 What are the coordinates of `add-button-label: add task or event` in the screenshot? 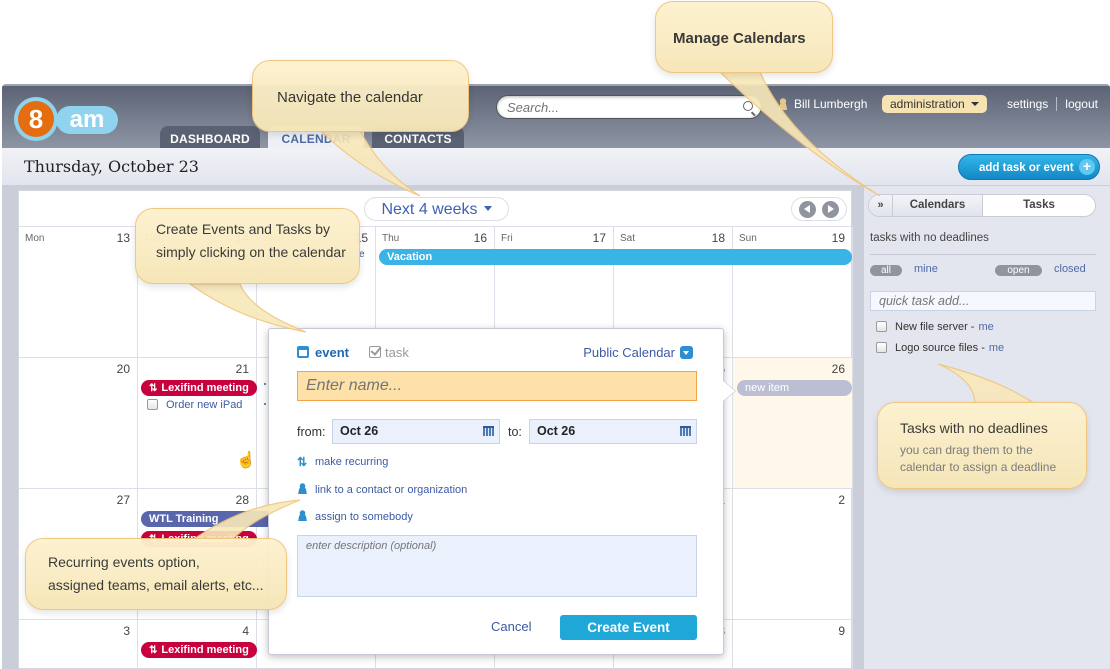 It's located at (1026, 168).